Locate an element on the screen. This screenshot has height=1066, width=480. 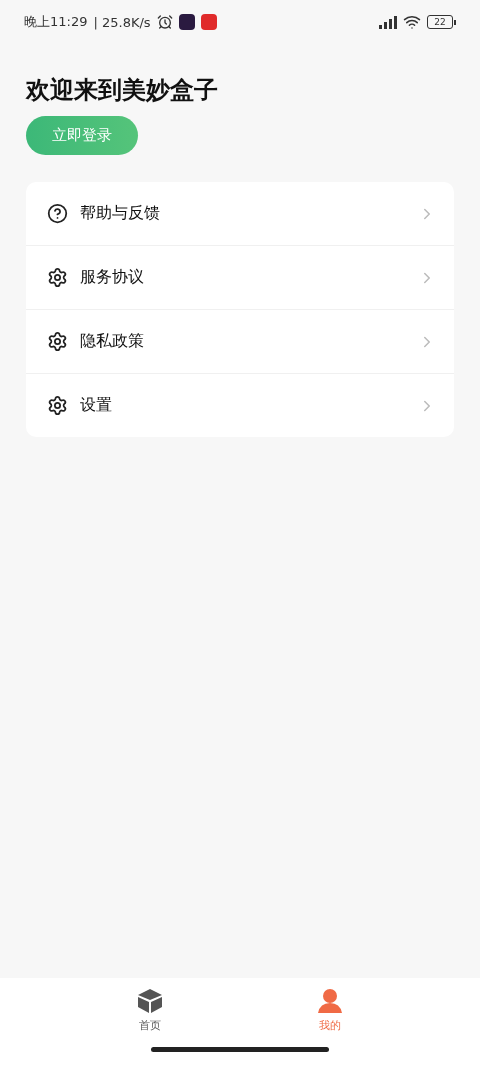
menu-item: 帮助与反馈 is located at coordinates (240, 213).